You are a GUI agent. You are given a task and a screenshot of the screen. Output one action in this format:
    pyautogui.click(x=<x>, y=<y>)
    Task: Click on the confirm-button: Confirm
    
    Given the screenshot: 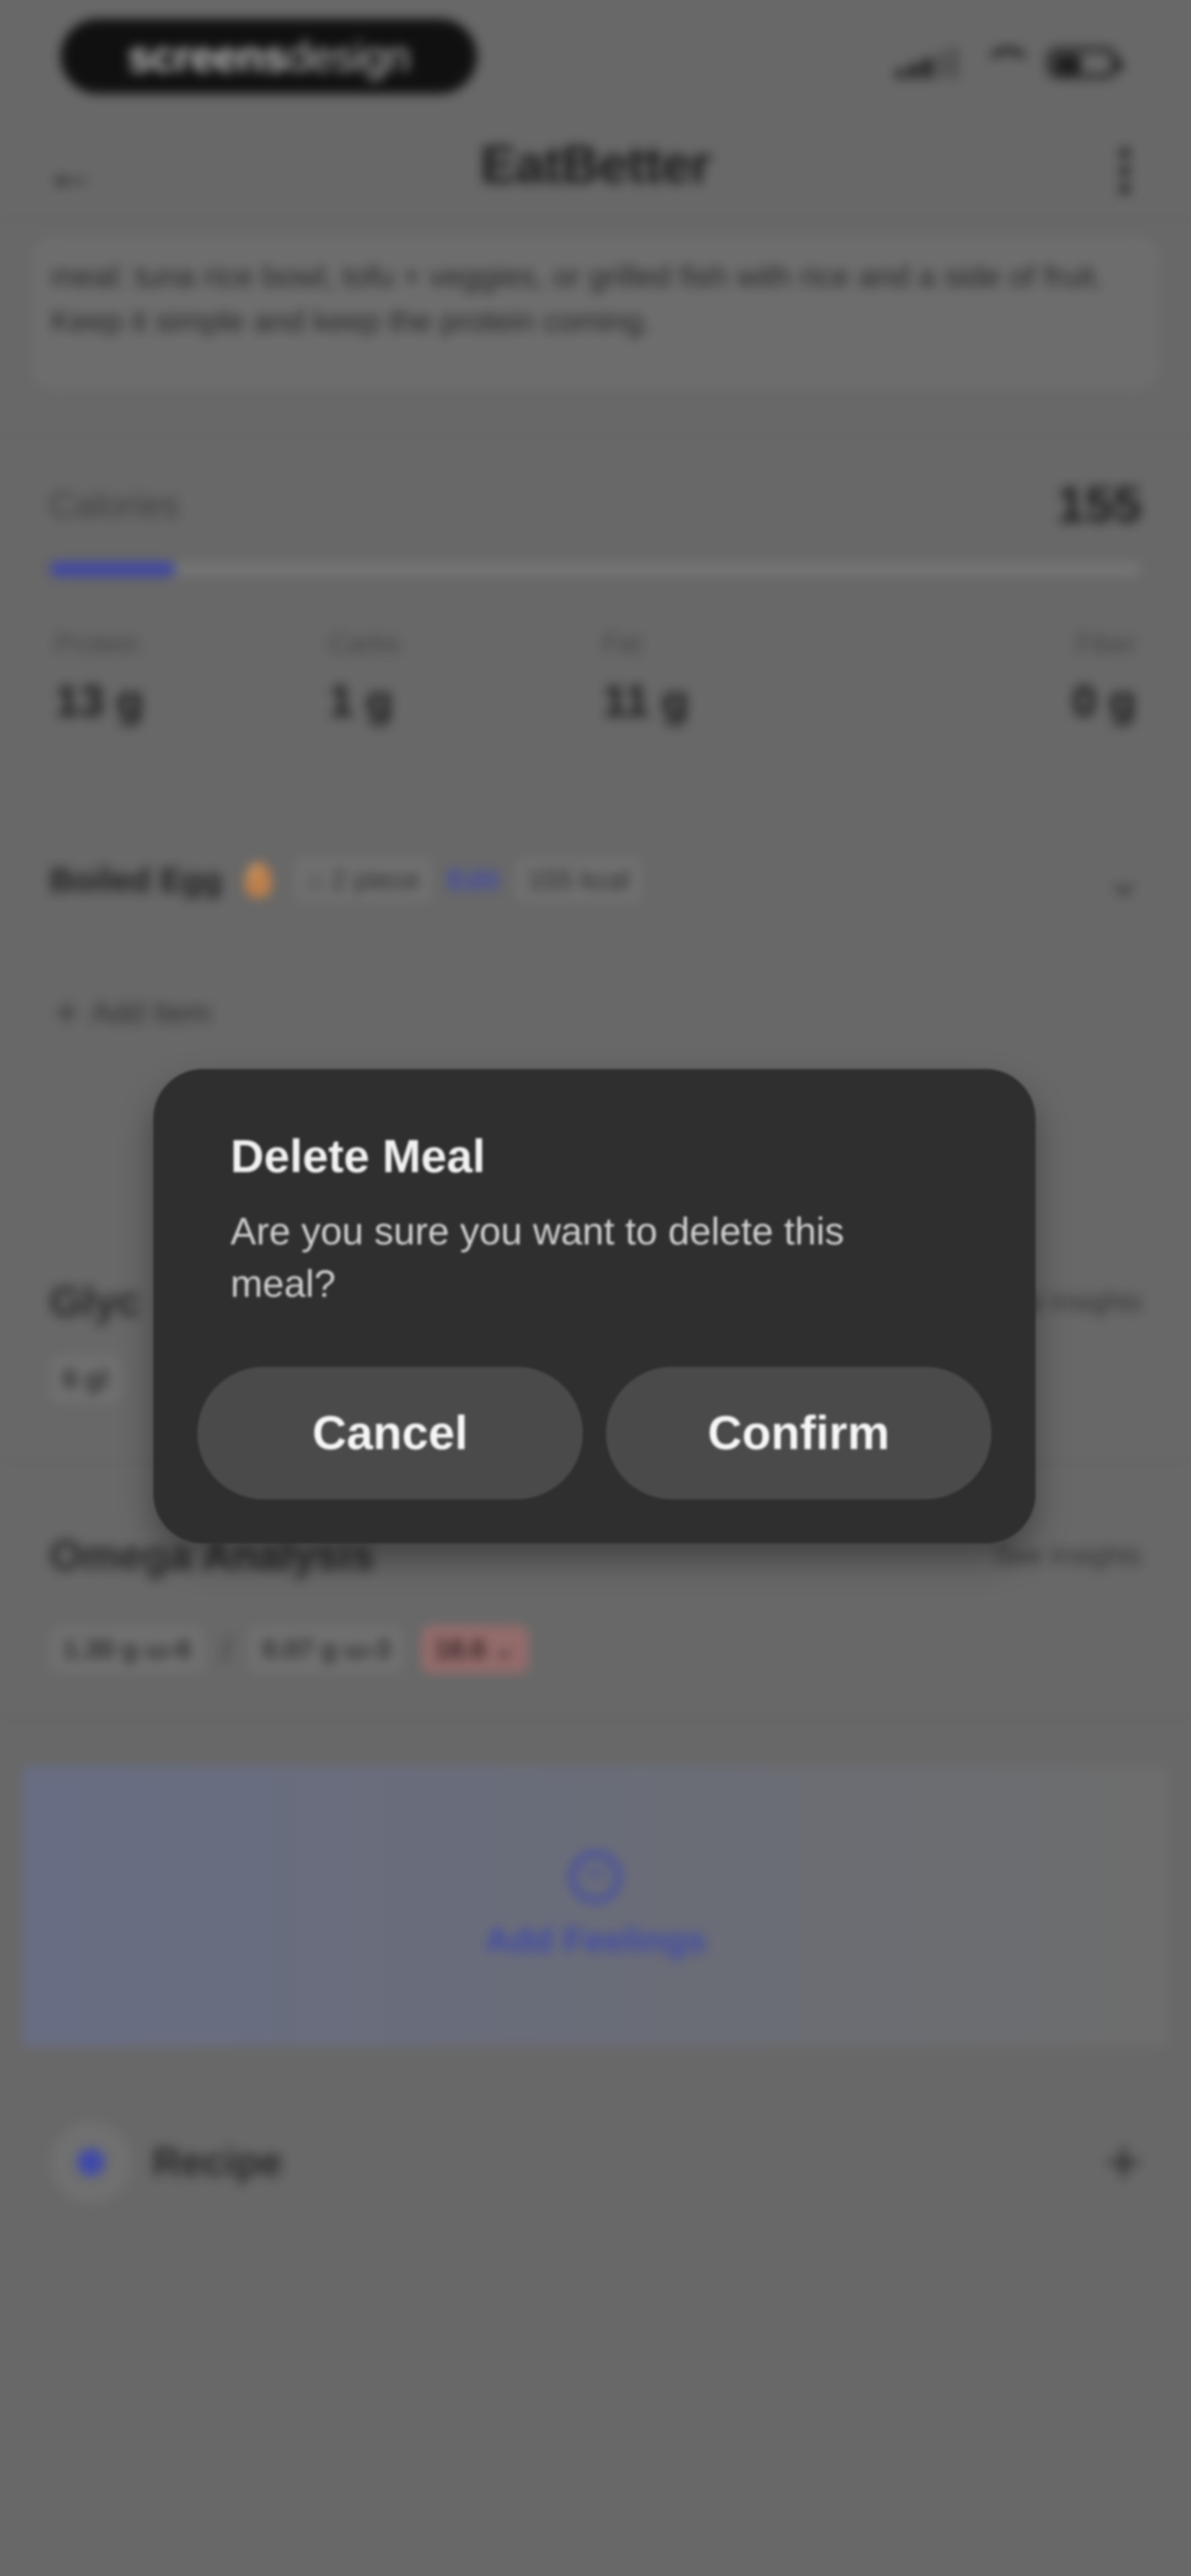 What is the action you would take?
    pyautogui.click(x=798, y=1433)
    